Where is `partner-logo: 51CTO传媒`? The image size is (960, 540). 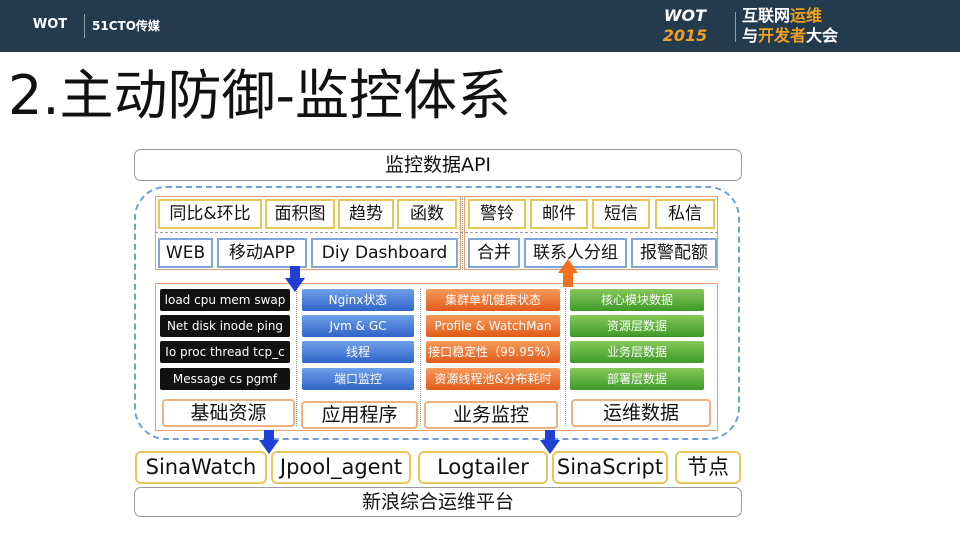
partner-logo: 51CTO传媒 is located at coordinates (126, 26).